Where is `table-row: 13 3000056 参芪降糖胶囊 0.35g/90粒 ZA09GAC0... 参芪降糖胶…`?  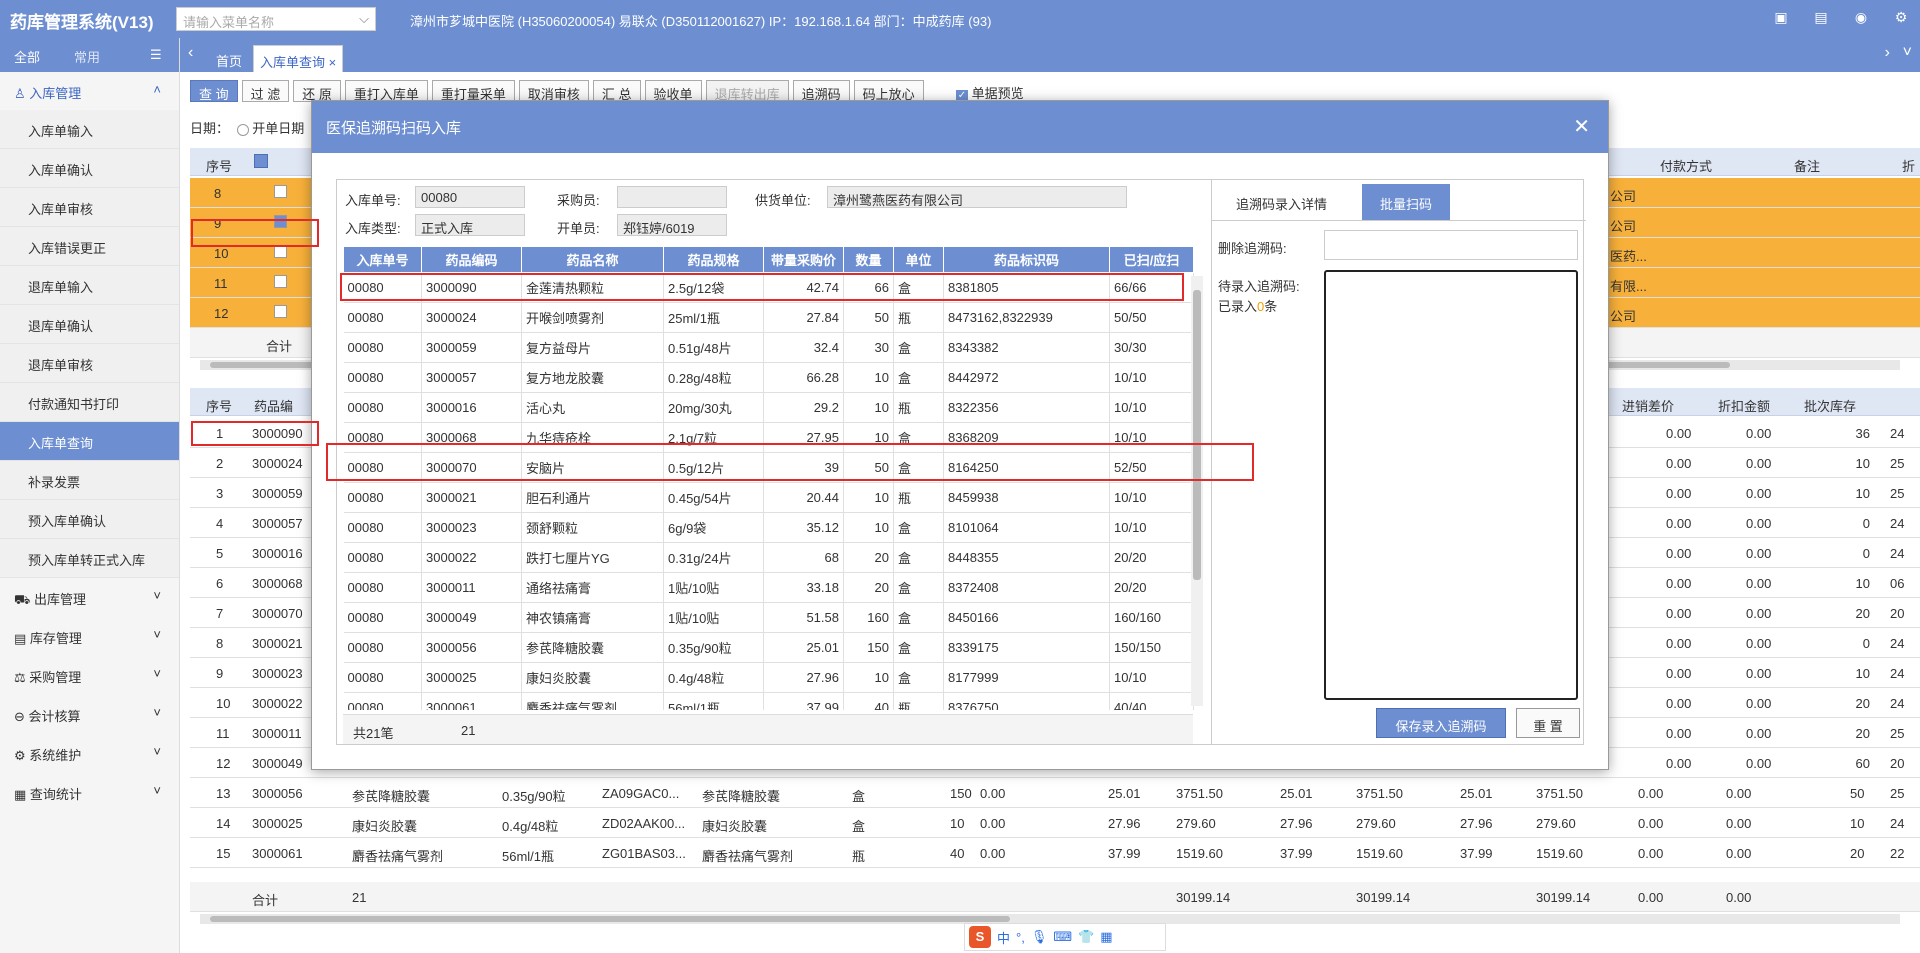 table-row: 13 3000056 参芪降糖胶囊 0.35g/90粒 ZA09GAC0... 参芪降糖胶… is located at coordinates (1055, 793).